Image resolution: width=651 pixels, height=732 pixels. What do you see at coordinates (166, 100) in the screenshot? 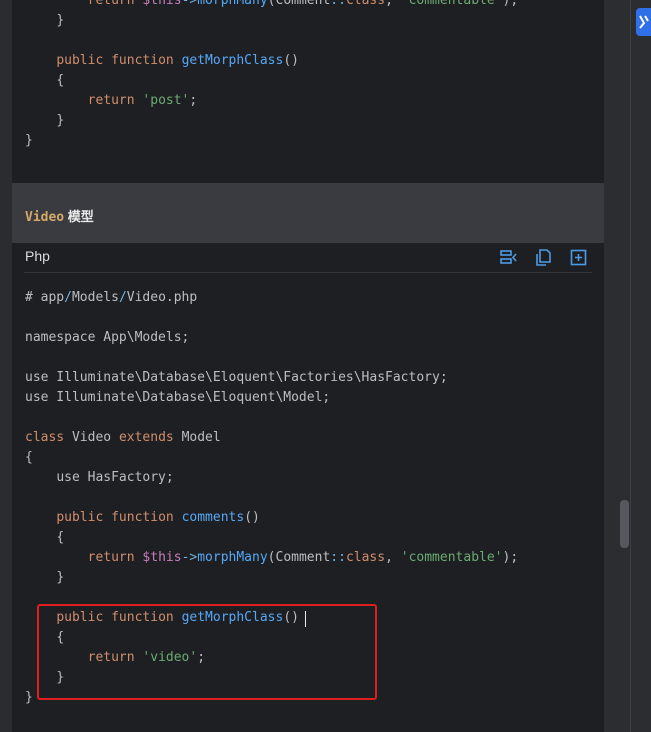
I see `code-token: 'post'` at bounding box center [166, 100].